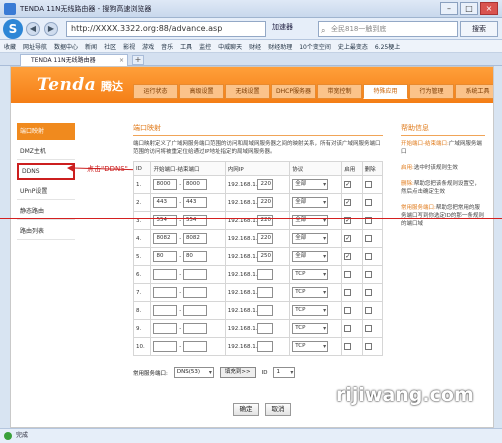 Image resolution: width=502 pixels, height=443 pixels. Describe the element at coordinates (194, 220) in the screenshot. I see `end-port-input: 554` at that location.